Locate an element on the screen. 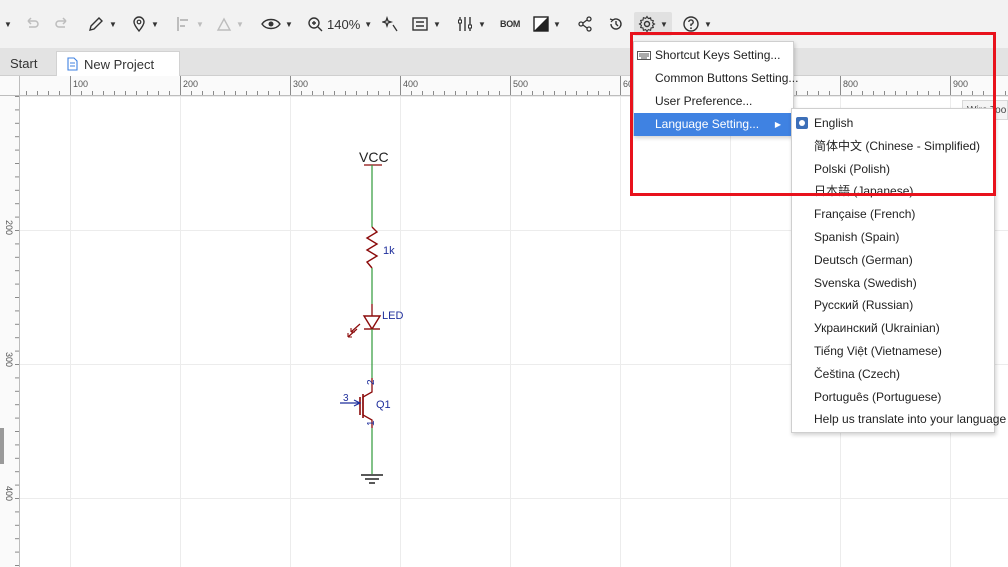 This screenshot has height=567, width=1008. language-option-russian: Русский (Russian) is located at coordinates (893, 305).